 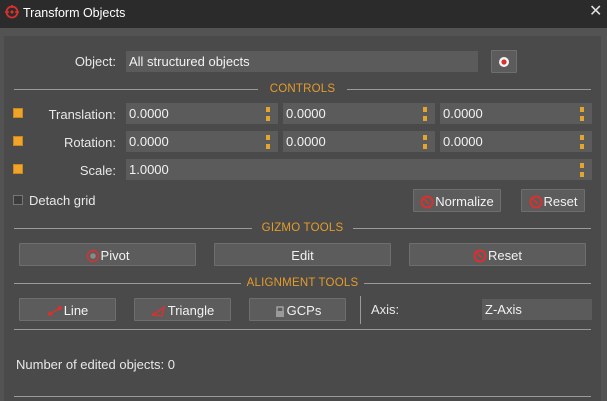 What do you see at coordinates (359, 141) in the screenshot?
I see `rotation-y-field: 0.0000` at bounding box center [359, 141].